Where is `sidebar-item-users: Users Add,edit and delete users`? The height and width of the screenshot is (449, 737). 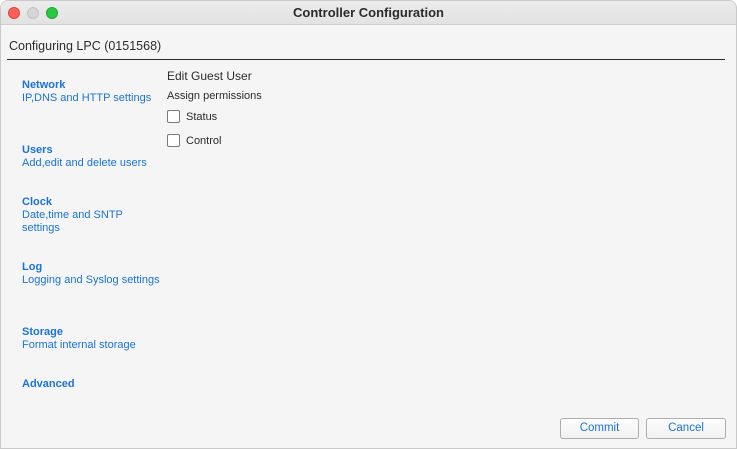
sidebar-item-users: Users Add,edit and delete users is located at coordinates (92, 157).